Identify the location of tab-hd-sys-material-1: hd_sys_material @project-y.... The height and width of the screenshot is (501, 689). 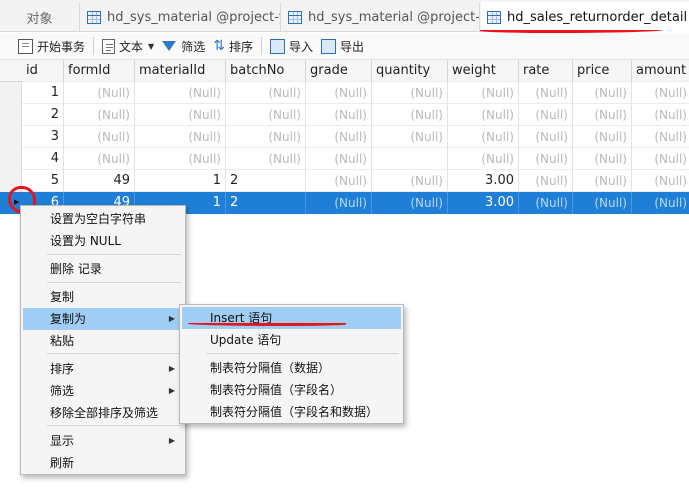
(181, 17).